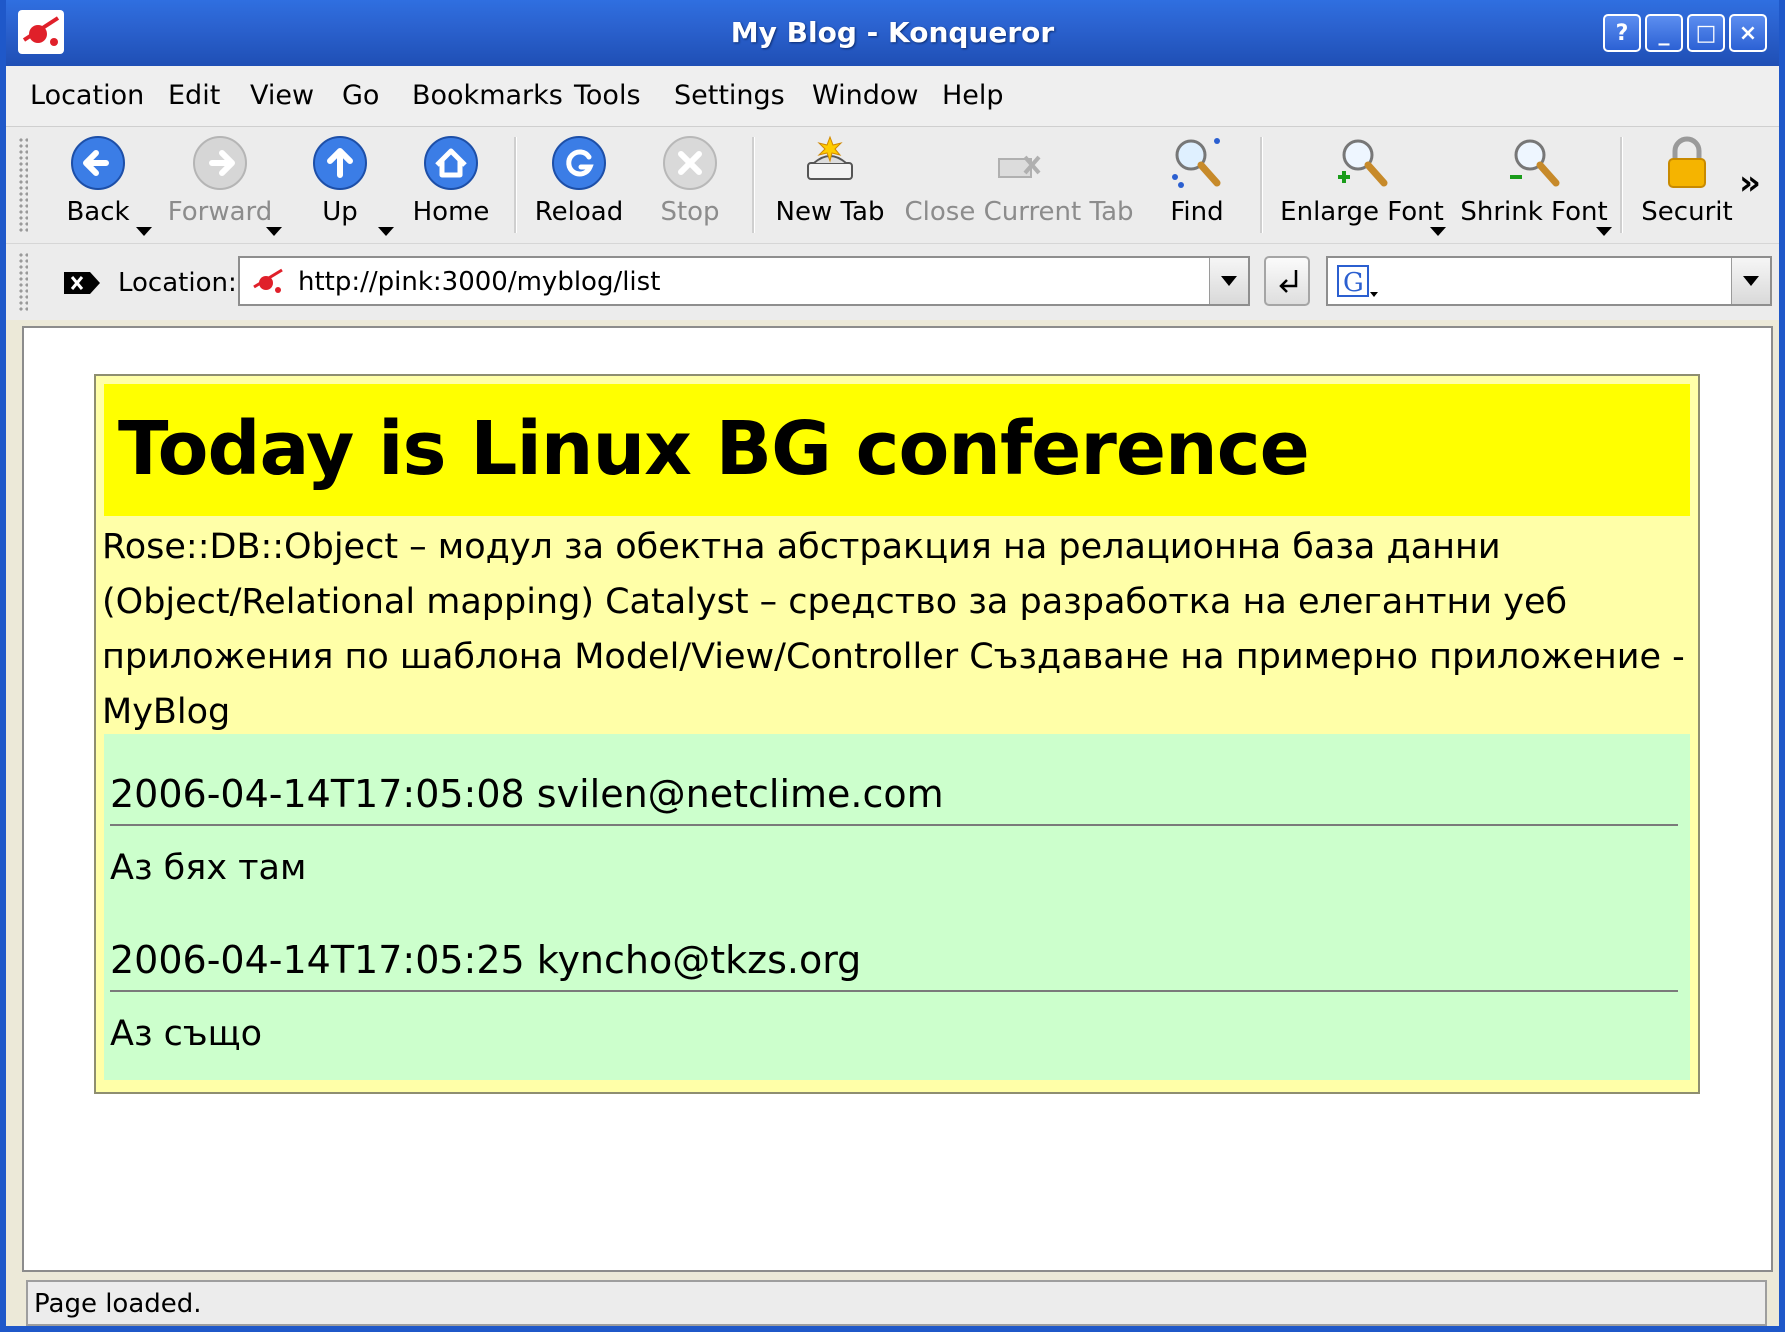  What do you see at coordinates (268, 280) in the screenshot?
I see `site-favicon-icon` at bounding box center [268, 280].